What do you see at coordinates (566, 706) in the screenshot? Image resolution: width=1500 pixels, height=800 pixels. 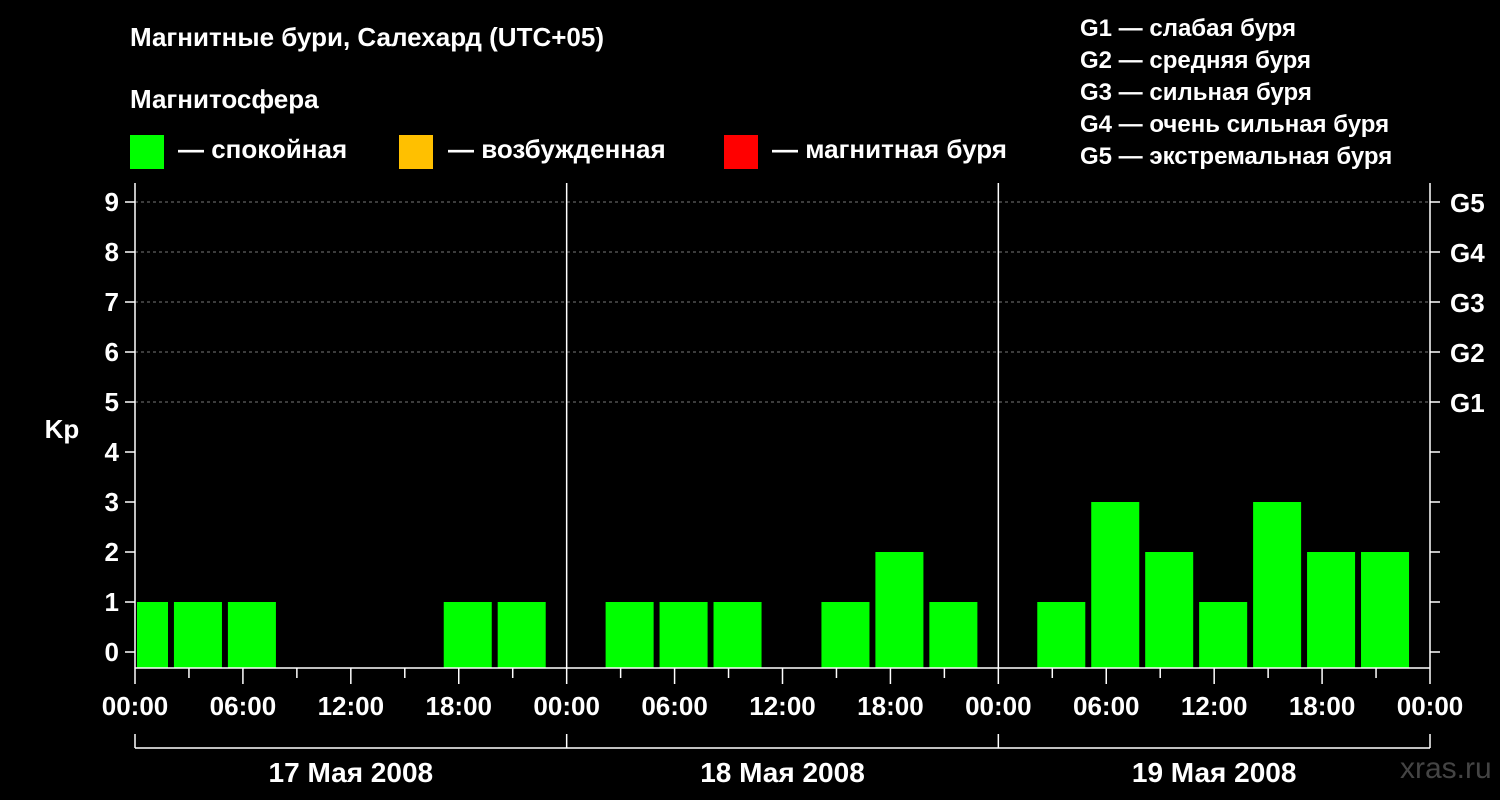 I see `x-tick-label-4: 00:00` at bounding box center [566, 706].